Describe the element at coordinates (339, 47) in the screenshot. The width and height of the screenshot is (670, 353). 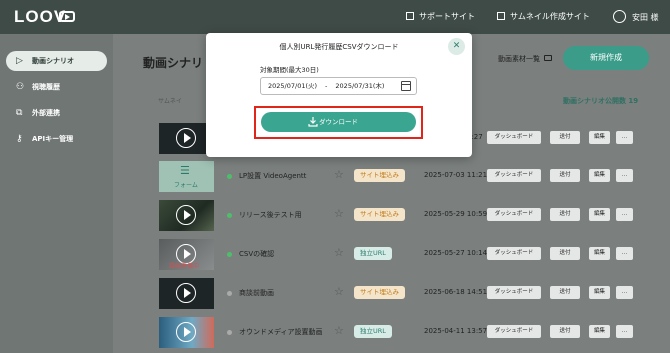
I see `modal-title: 個人別URL発行履歴CSVダウンロード` at that location.